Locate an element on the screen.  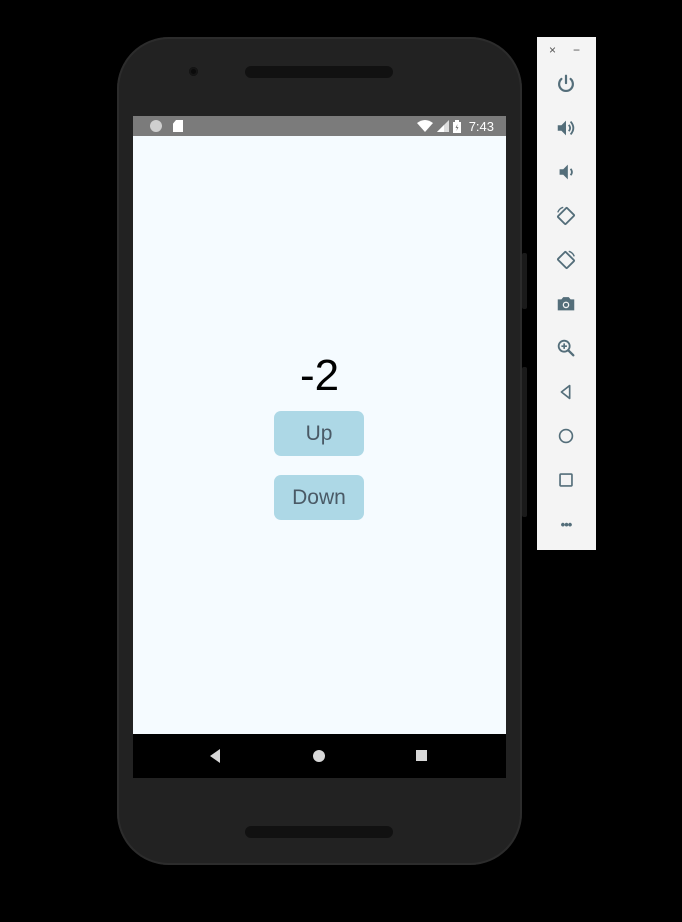
battery-icon is located at coordinates (456, 126).